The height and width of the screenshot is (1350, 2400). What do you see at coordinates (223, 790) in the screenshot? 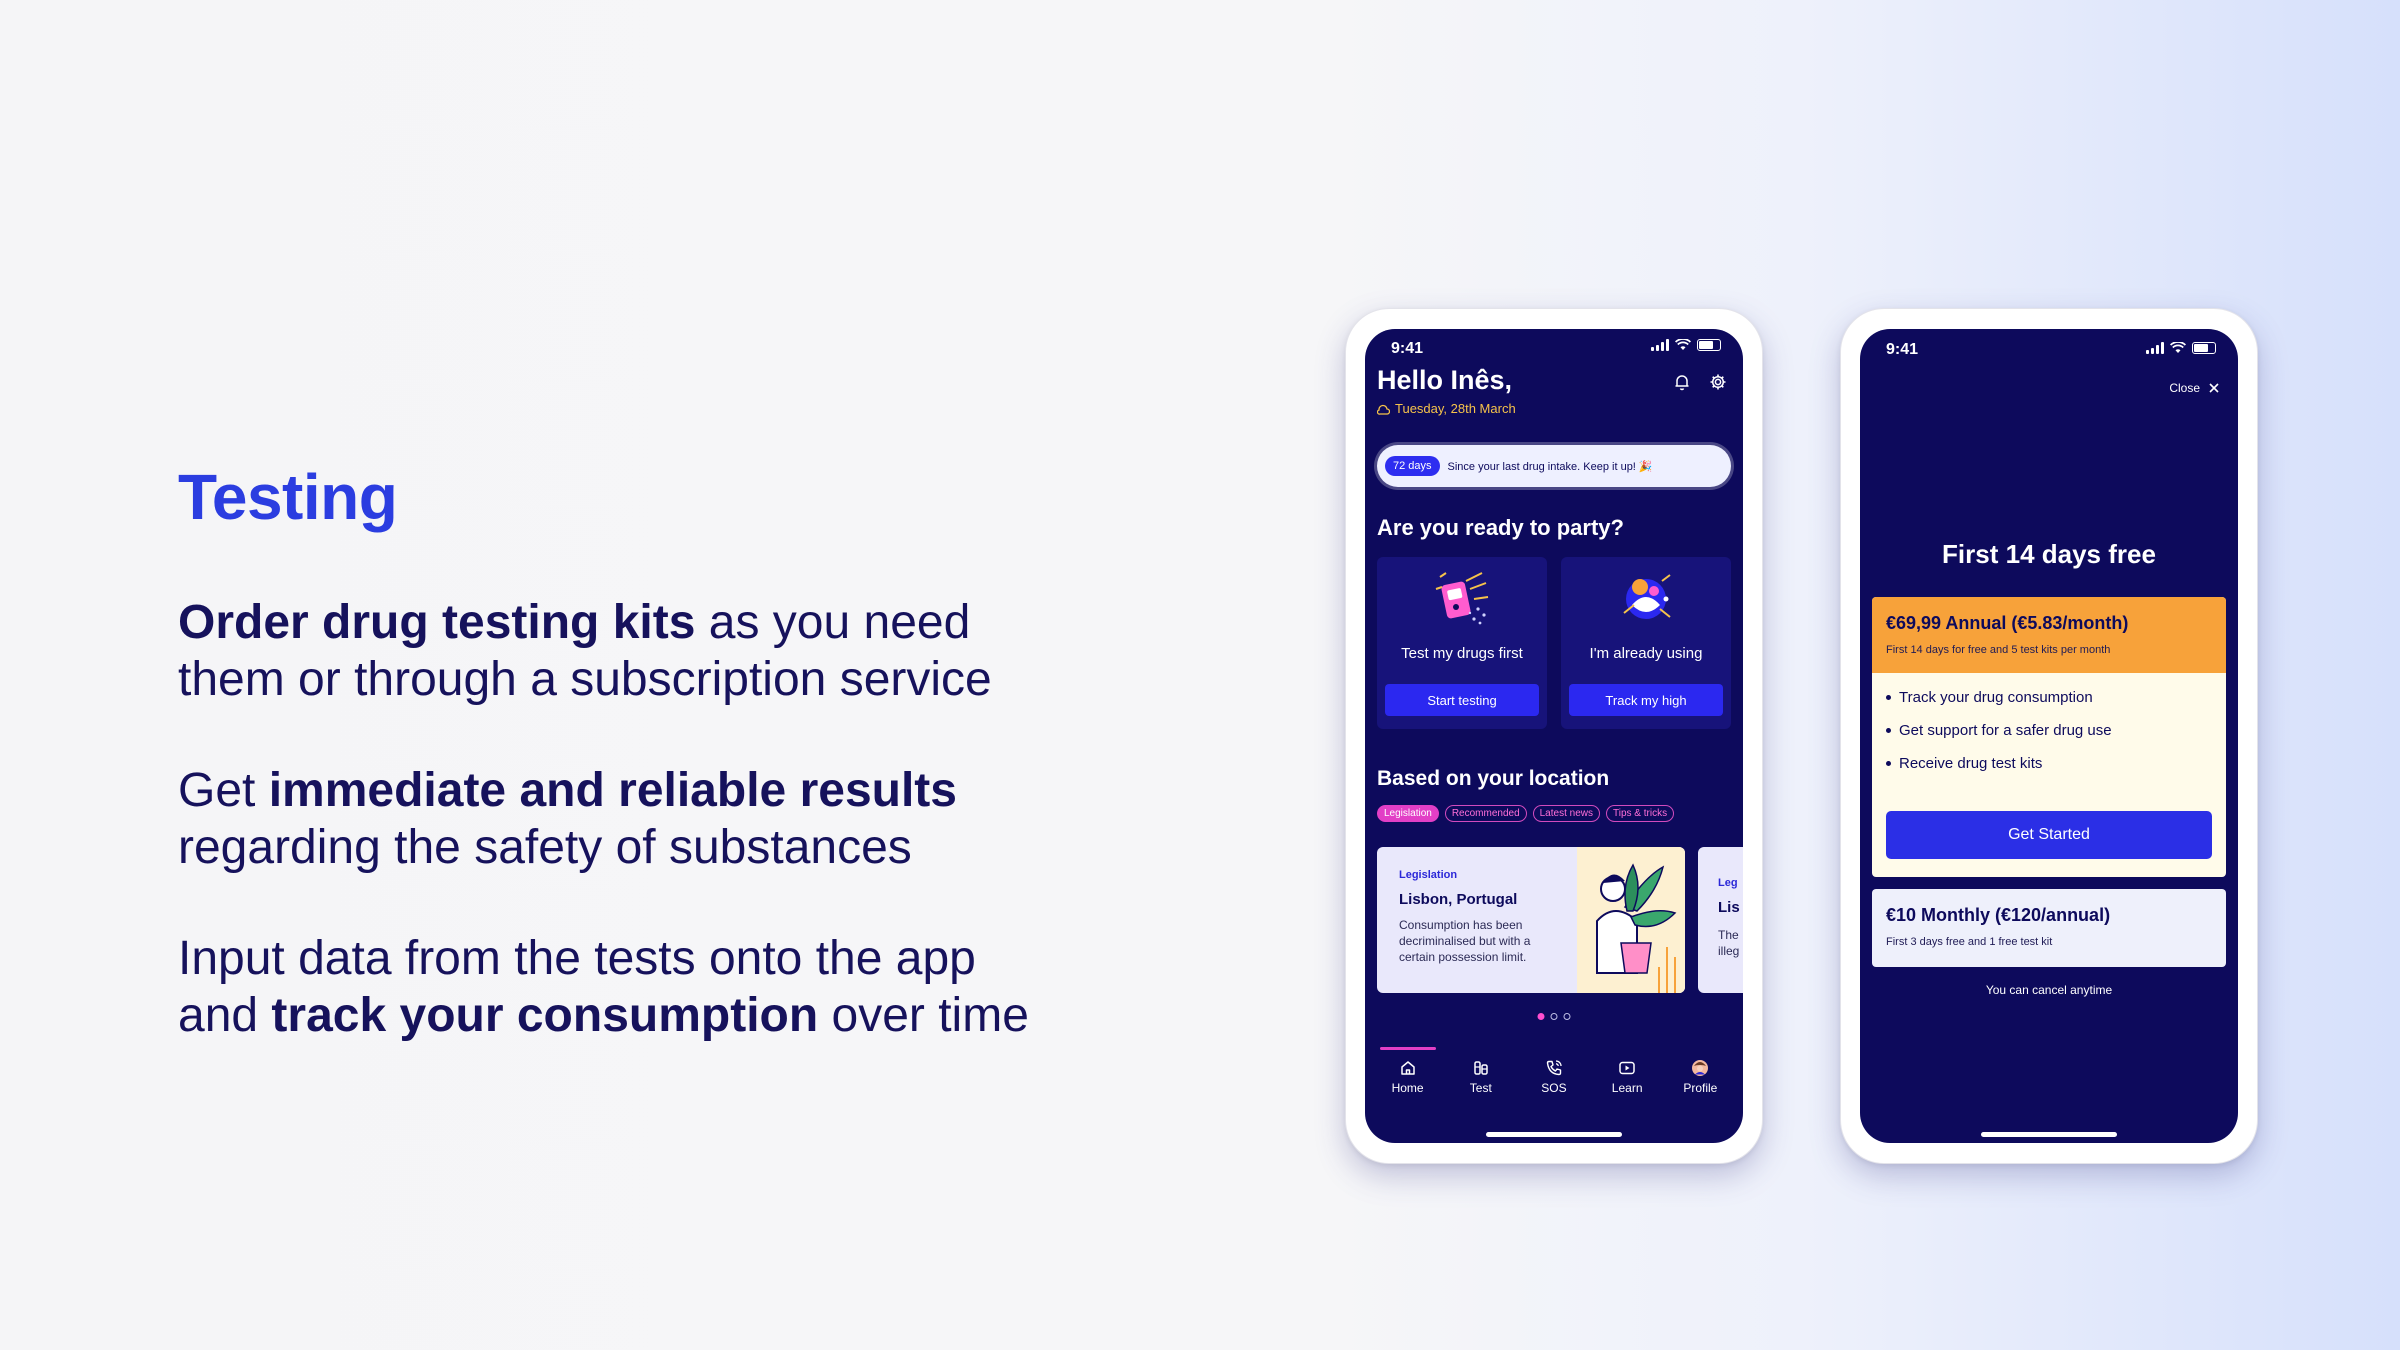
I see `feature-2-lead: Get` at bounding box center [223, 790].